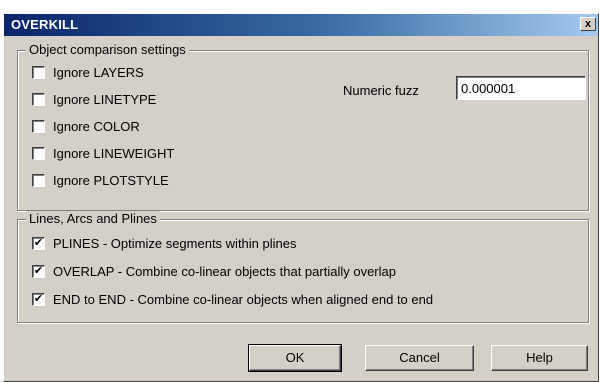 This screenshot has height=382, width=599. I want to click on ignore-layers-option: Ignore LAYERS, so click(88, 72).